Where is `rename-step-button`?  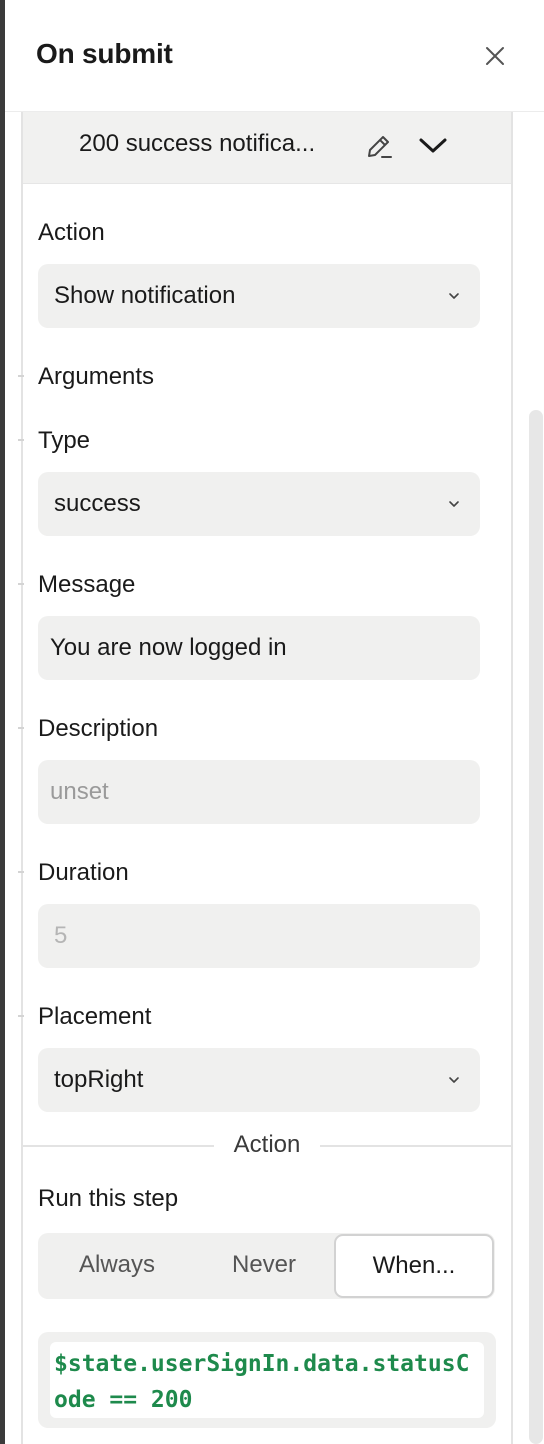
rename-step-button is located at coordinates (379, 146).